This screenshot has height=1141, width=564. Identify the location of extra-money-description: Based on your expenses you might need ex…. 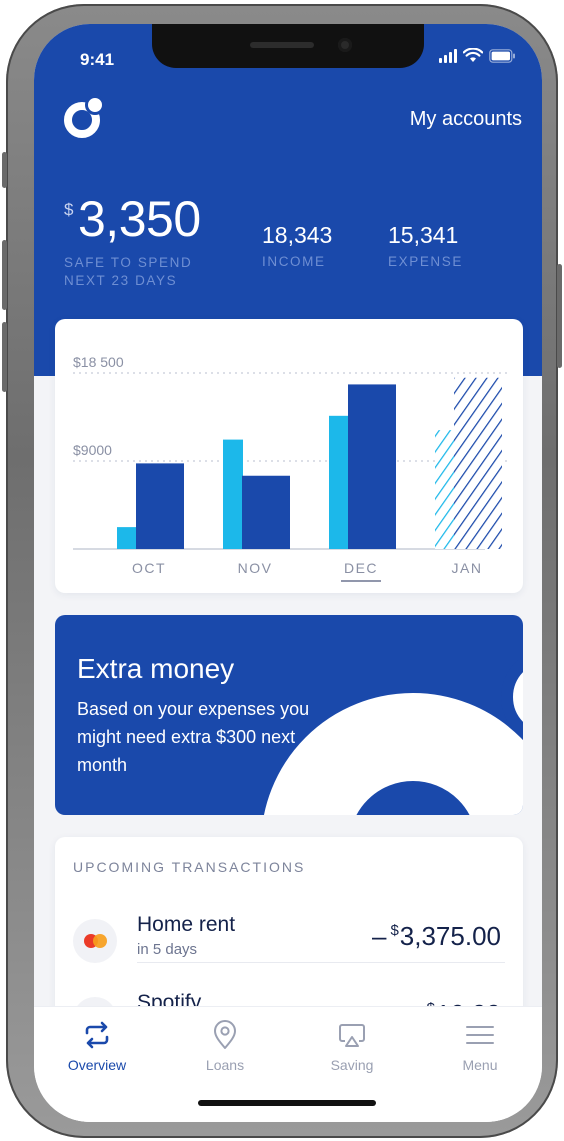
(193, 737).